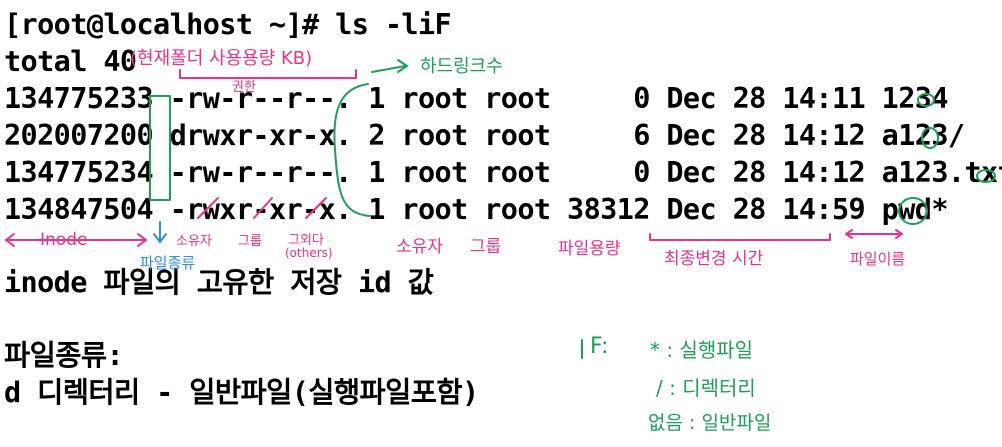 The width and height of the screenshot is (1002, 447). I want to click on group-perm-label: 그룹, so click(250, 241).